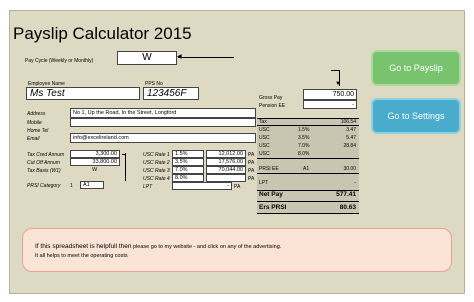 The width and height of the screenshot is (474, 302). What do you see at coordinates (36, 114) in the screenshot?
I see `address-label: Address` at bounding box center [36, 114].